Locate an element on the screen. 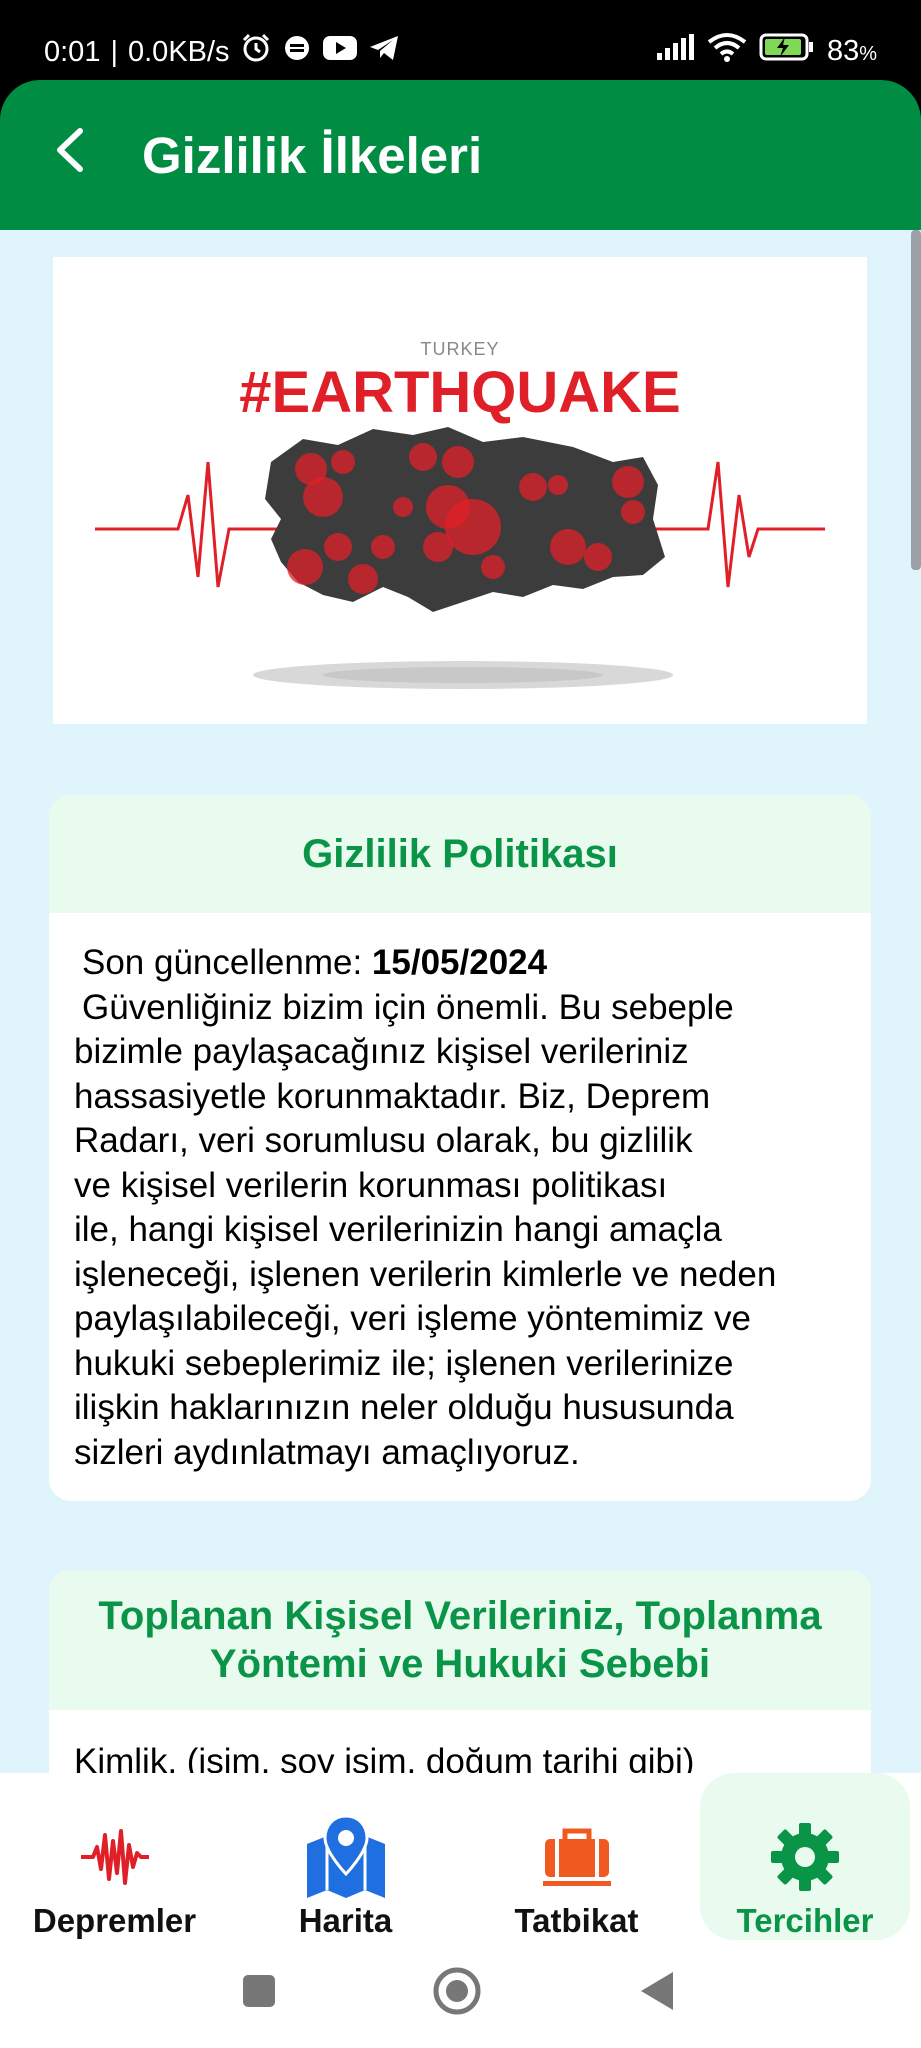 The height and width of the screenshot is (2048, 921). collected-data-heading-line: Toplanan Kişisel Verileriniz, Toplanma is located at coordinates (460, 1616).